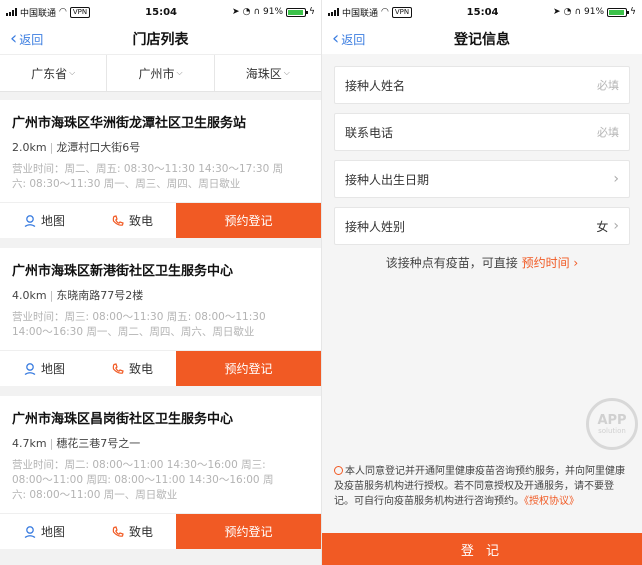 Image resolution: width=642 pixels, height=565 pixels. Describe the element at coordinates (49, 73) in the screenshot. I see `province-filter-label: 广东省` at that location.